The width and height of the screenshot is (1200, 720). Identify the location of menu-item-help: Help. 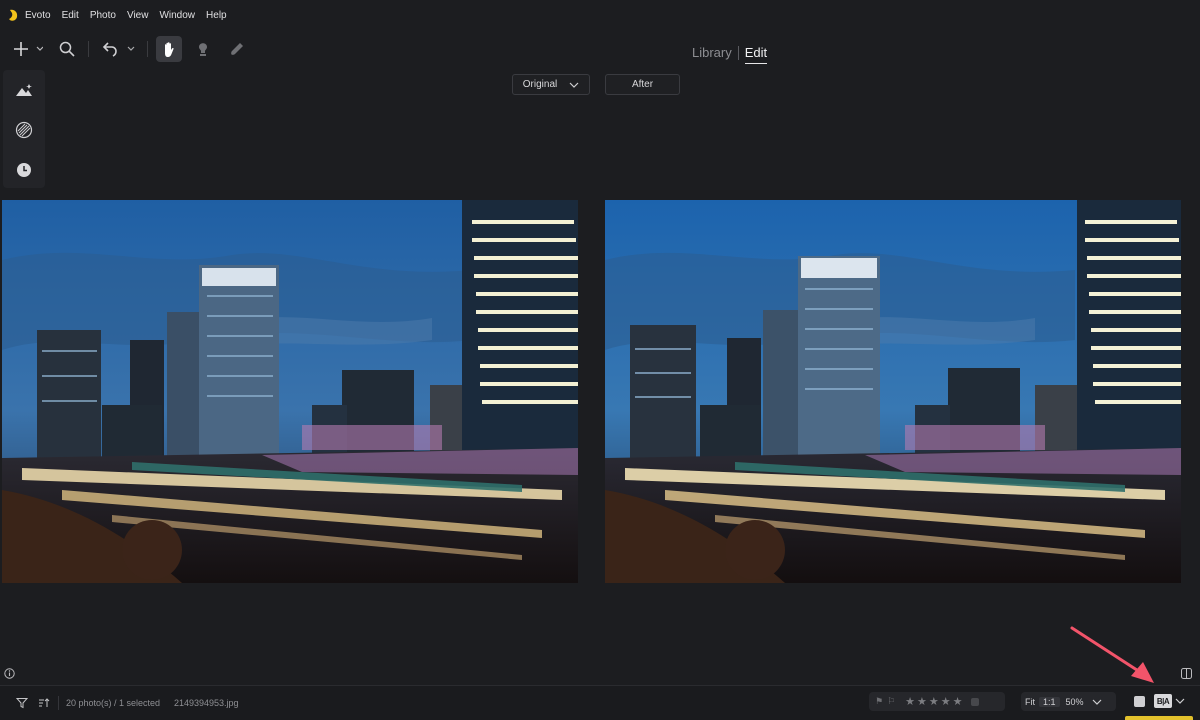
(216, 15).